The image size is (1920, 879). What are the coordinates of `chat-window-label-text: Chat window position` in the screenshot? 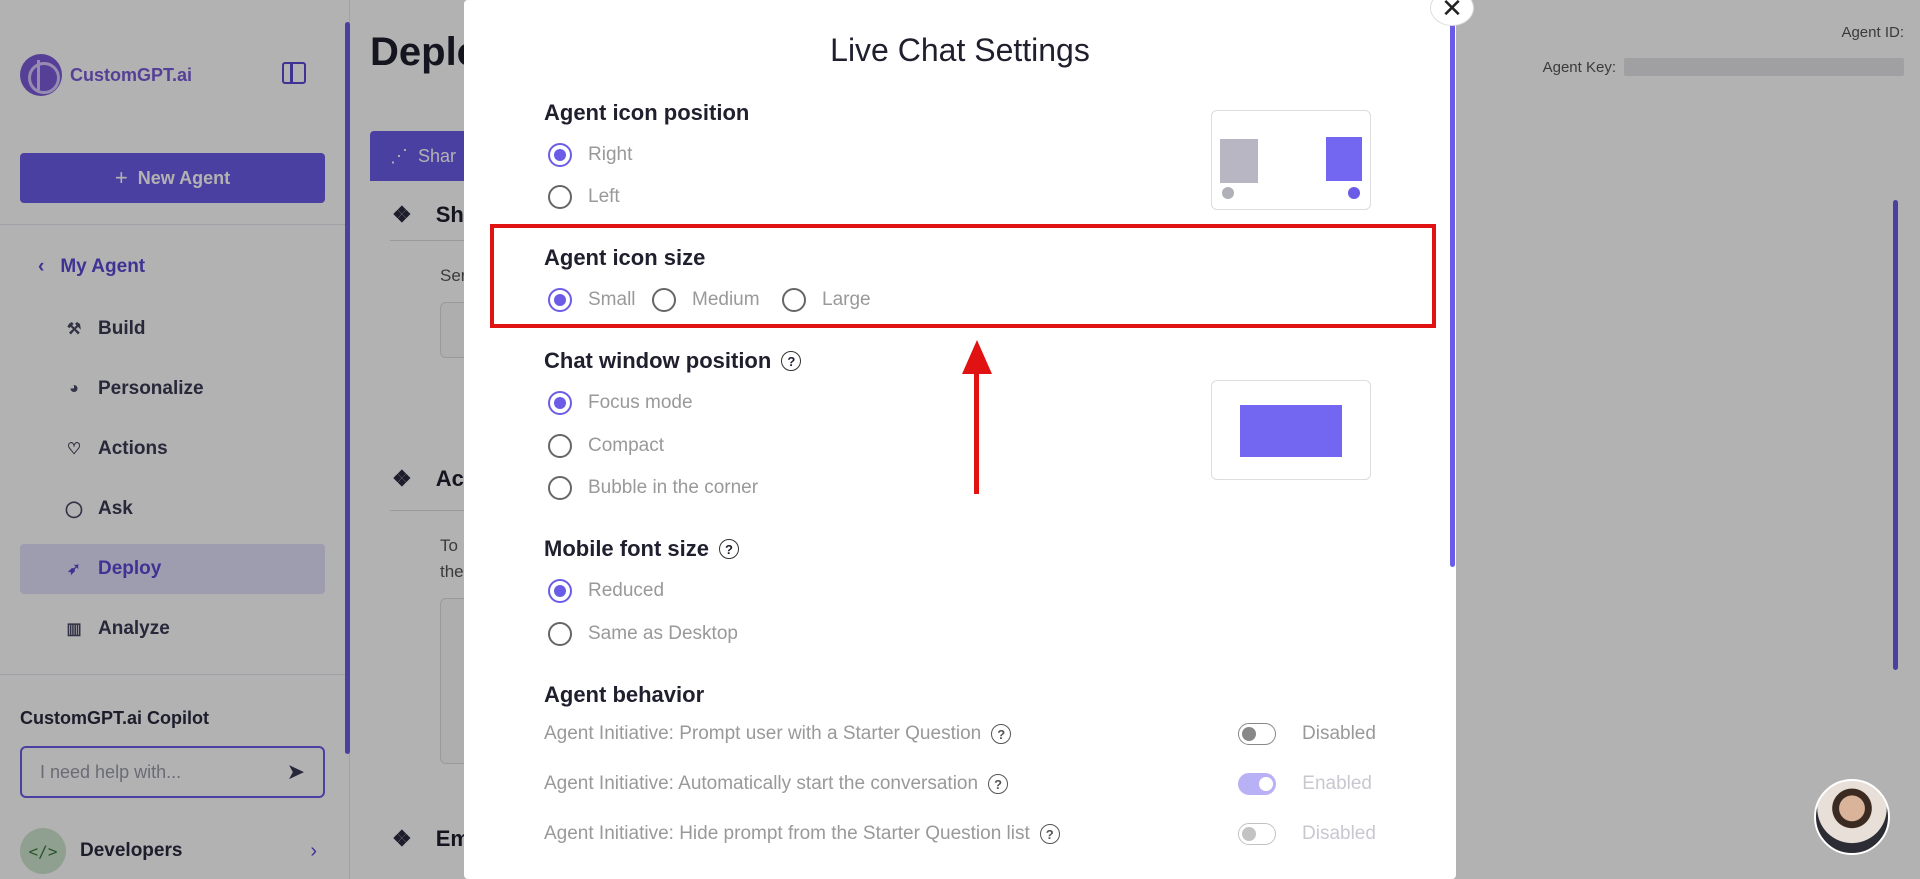 It's located at (658, 360).